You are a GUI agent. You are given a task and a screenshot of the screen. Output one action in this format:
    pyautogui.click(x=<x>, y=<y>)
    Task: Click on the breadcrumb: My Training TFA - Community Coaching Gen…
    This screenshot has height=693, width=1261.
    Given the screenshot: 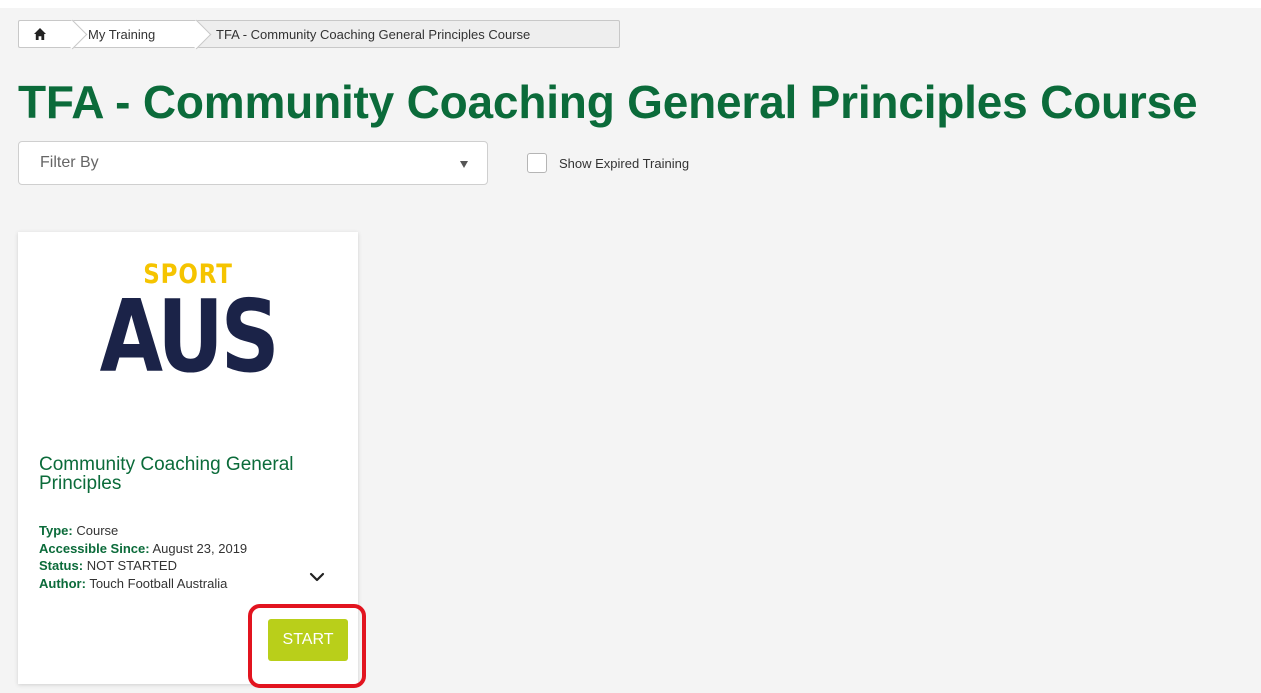 What is the action you would take?
    pyautogui.click(x=319, y=34)
    